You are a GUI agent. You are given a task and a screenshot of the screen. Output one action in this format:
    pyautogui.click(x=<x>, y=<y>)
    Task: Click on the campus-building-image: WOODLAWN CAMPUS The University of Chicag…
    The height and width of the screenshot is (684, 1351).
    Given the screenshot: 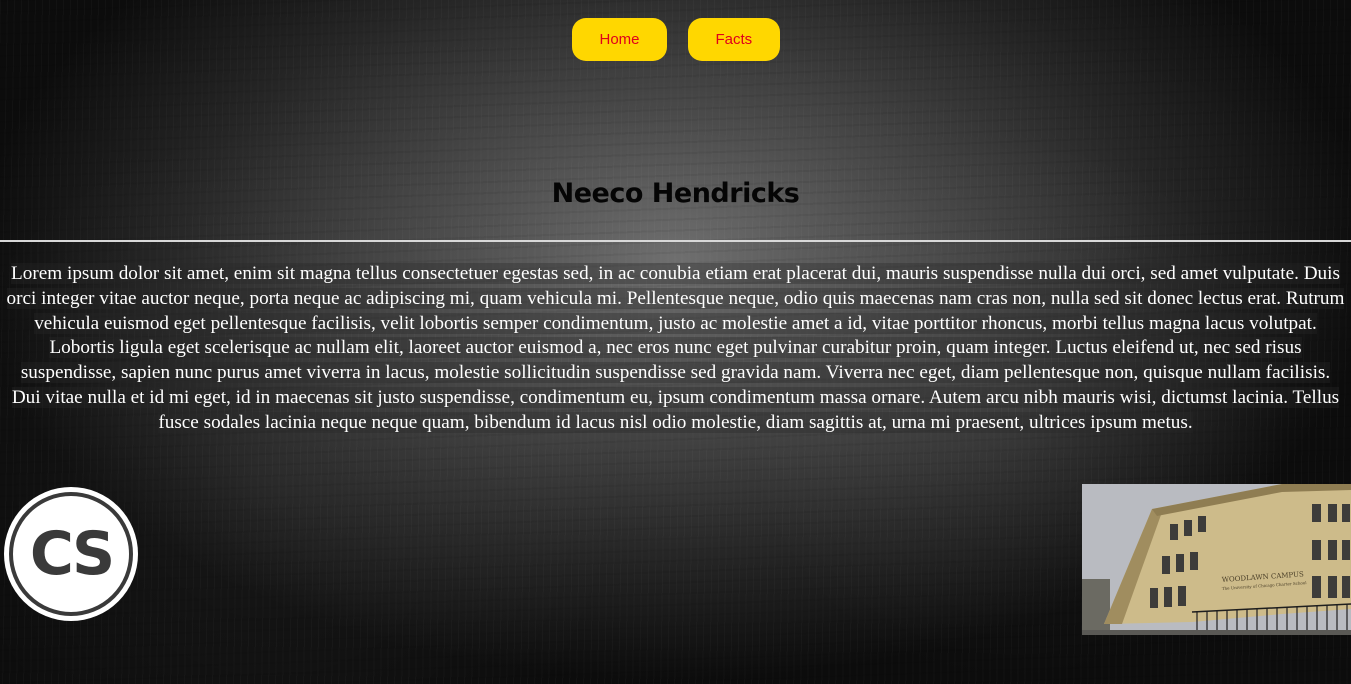 What is the action you would take?
    pyautogui.click(x=1216, y=559)
    